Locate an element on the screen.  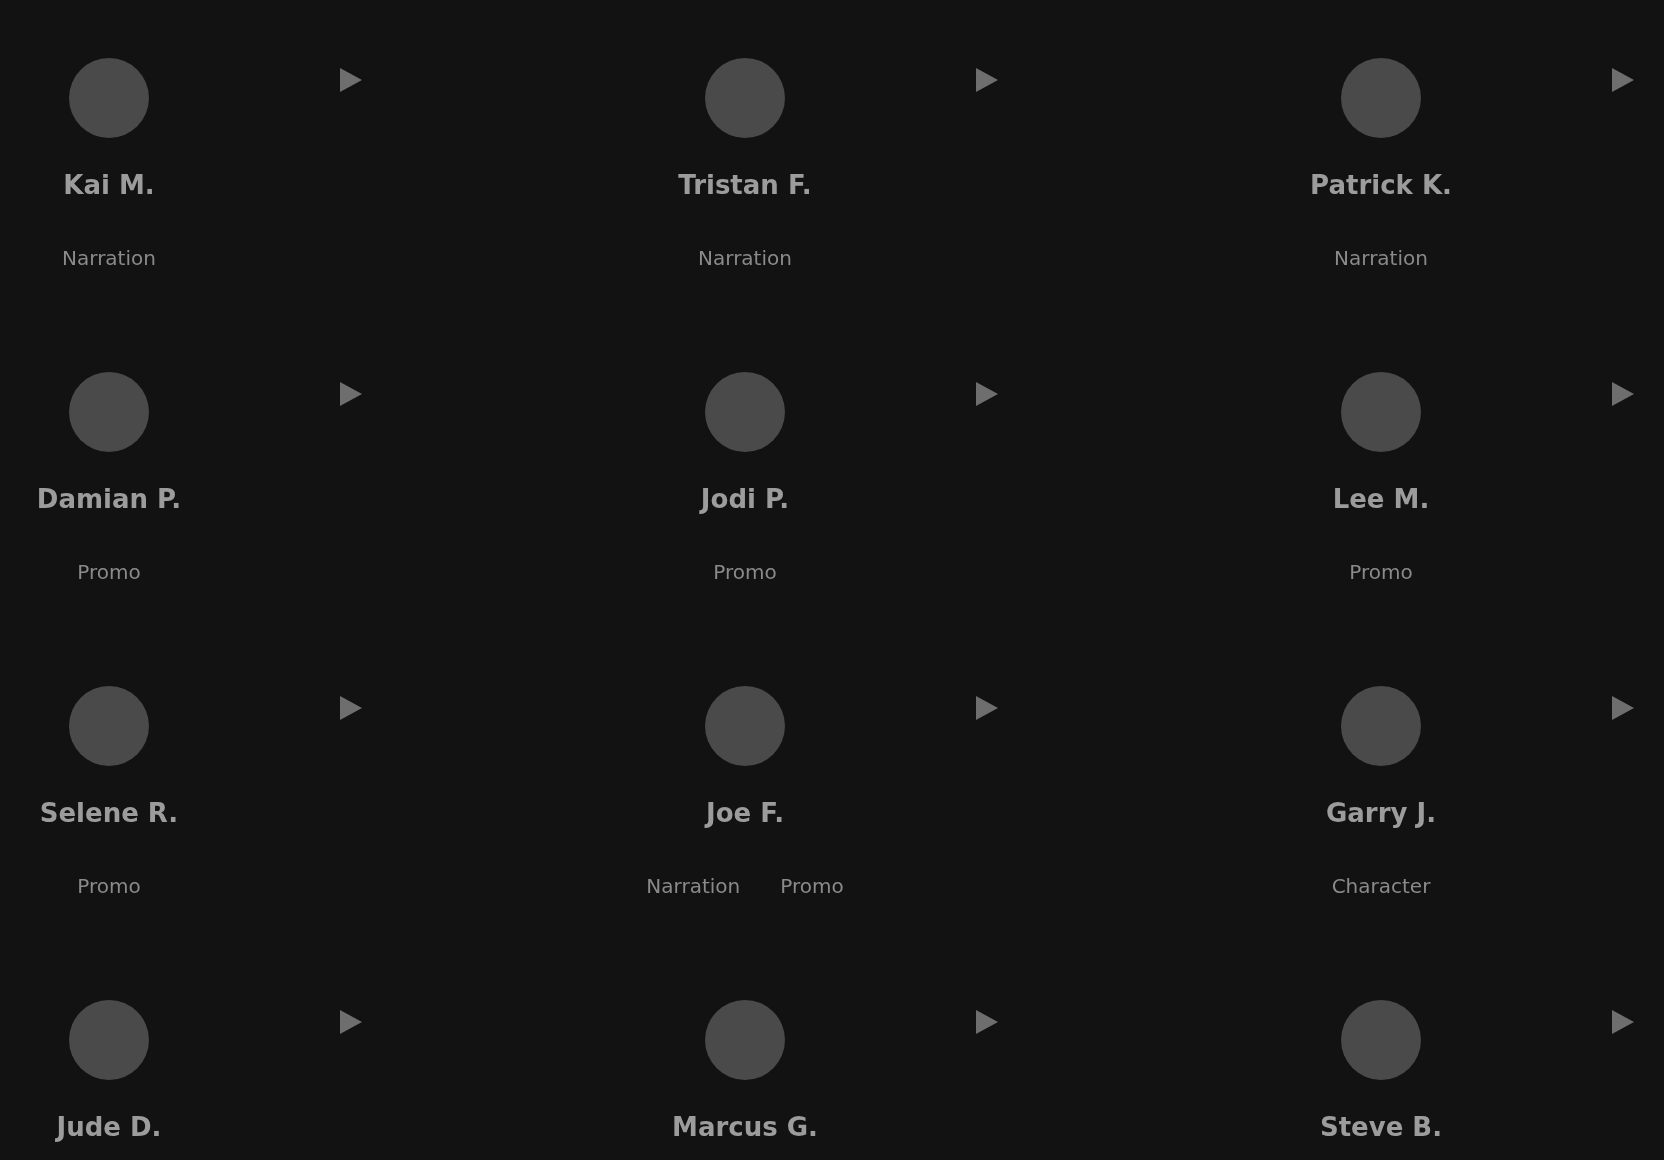
actor-name: Marcus G. is located at coordinates (745, 1127).